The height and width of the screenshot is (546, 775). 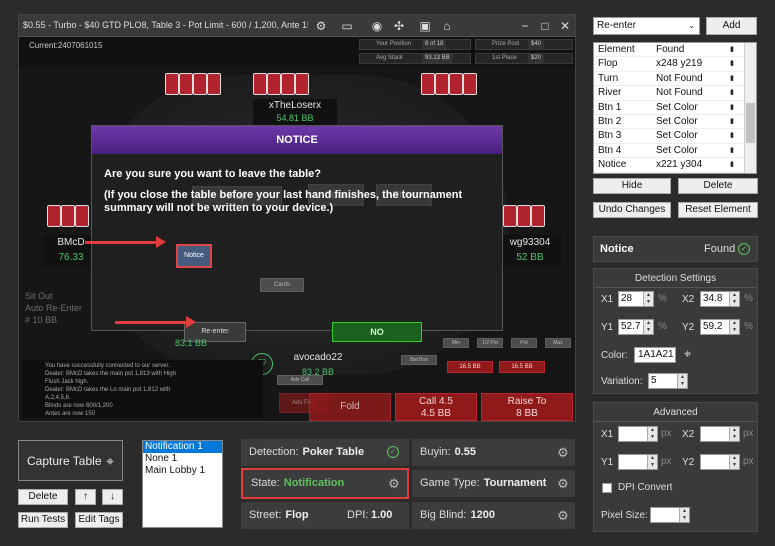 I want to click on call-button: Call 4.5 4.5 BB, so click(x=436, y=407).